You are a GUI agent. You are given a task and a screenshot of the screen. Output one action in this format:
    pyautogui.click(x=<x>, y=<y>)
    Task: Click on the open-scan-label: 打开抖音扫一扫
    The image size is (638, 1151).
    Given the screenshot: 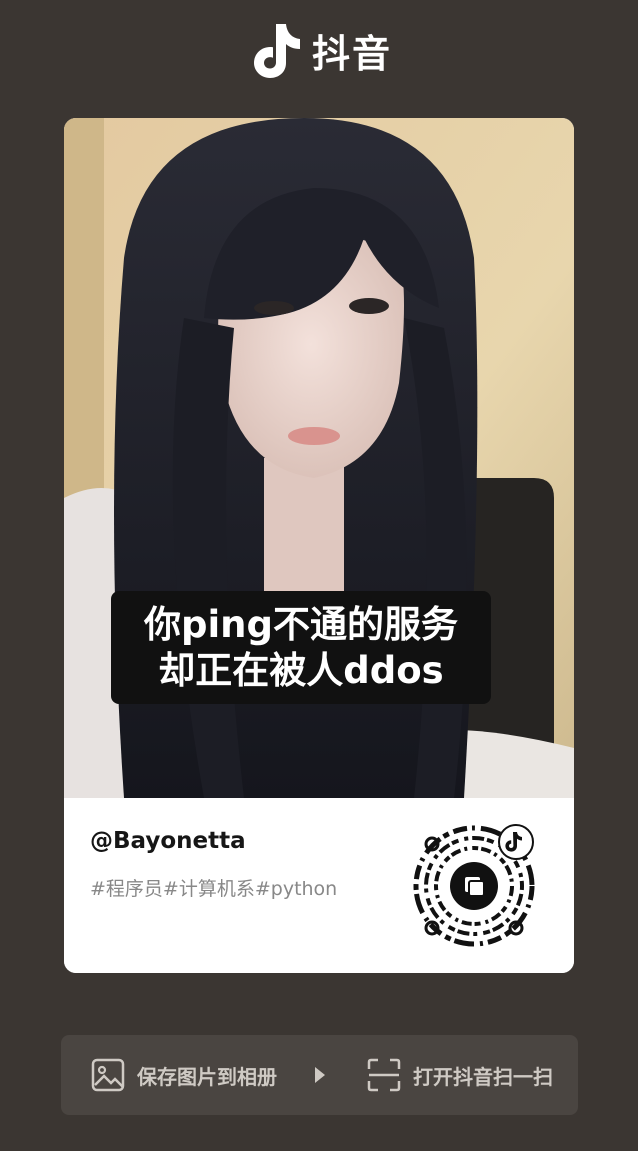 What is the action you would take?
    pyautogui.click(x=483, y=1076)
    